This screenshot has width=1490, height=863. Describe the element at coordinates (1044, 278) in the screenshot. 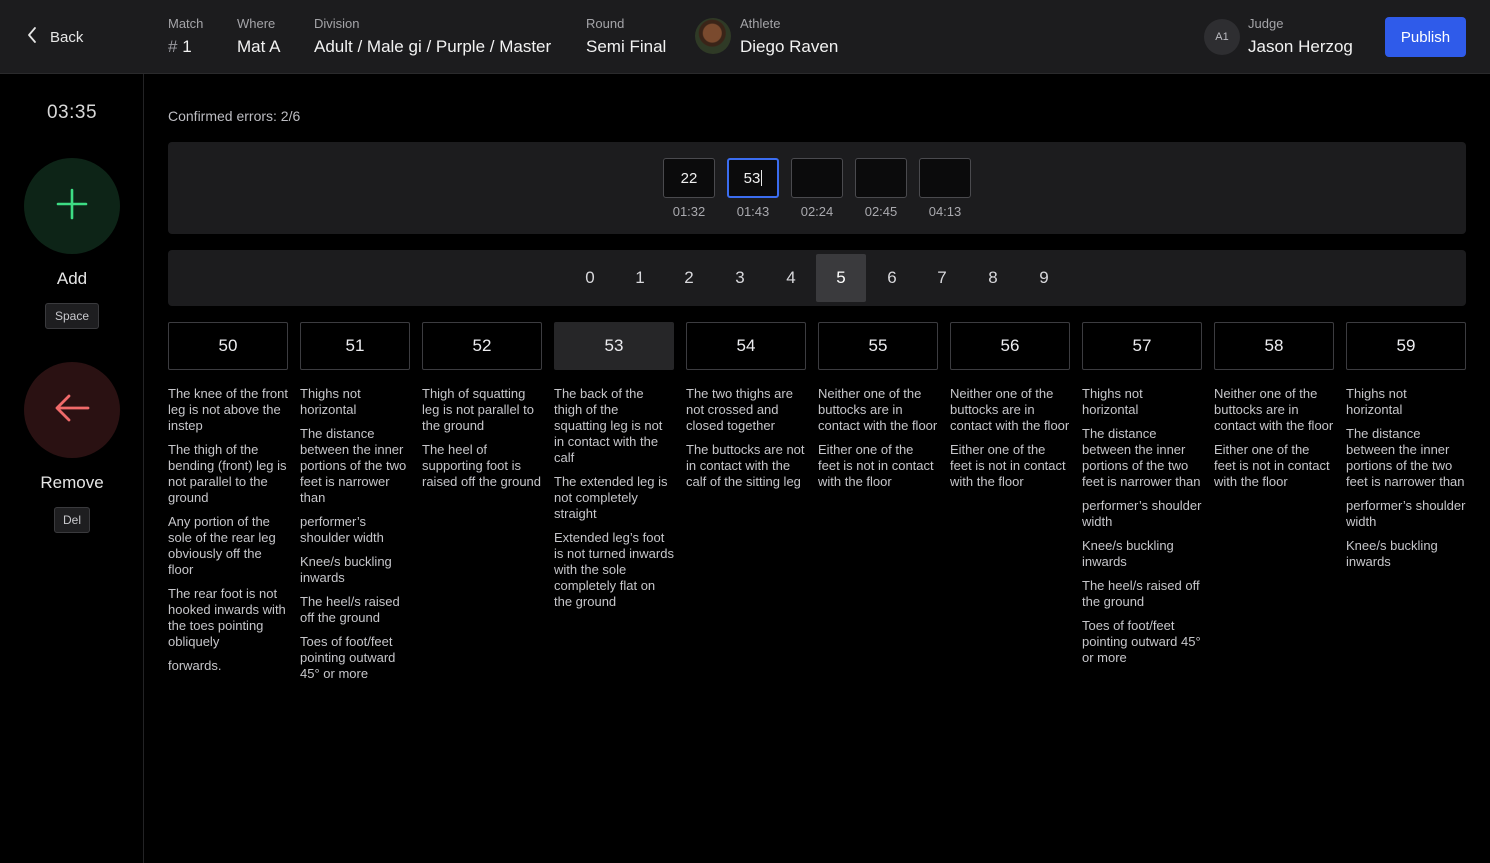

I see `digit-9: 9` at that location.